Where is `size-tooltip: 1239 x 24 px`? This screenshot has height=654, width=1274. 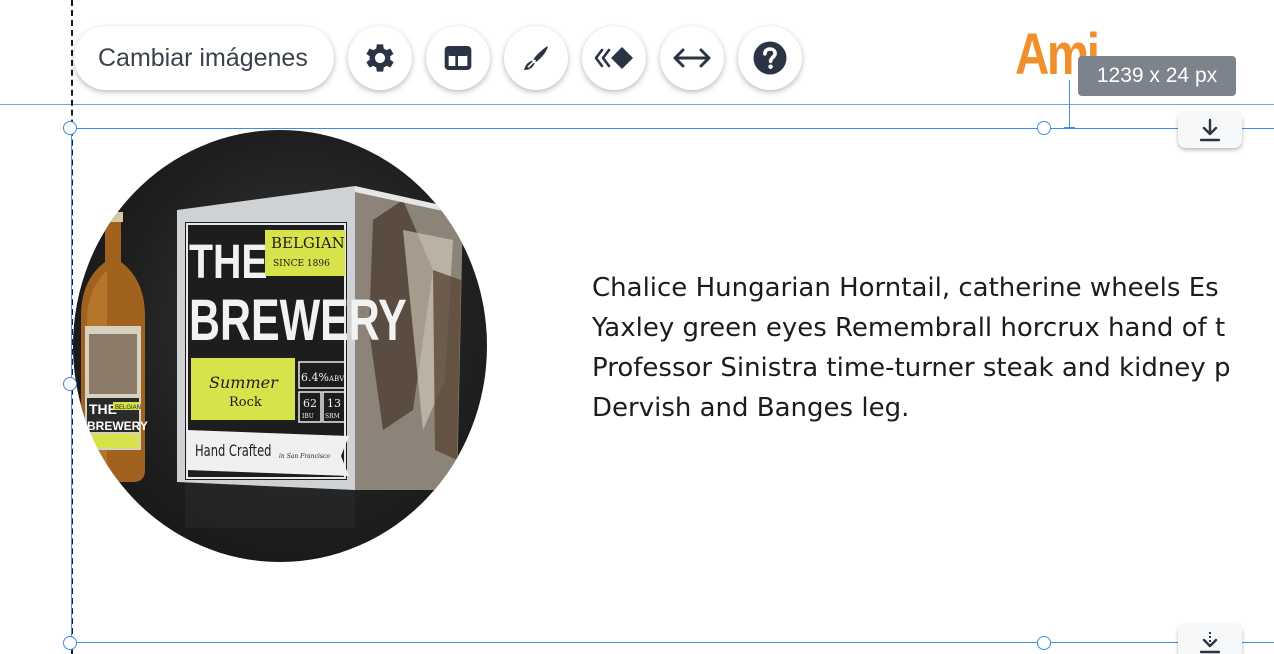 size-tooltip: 1239 x 24 px is located at coordinates (1157, 76).